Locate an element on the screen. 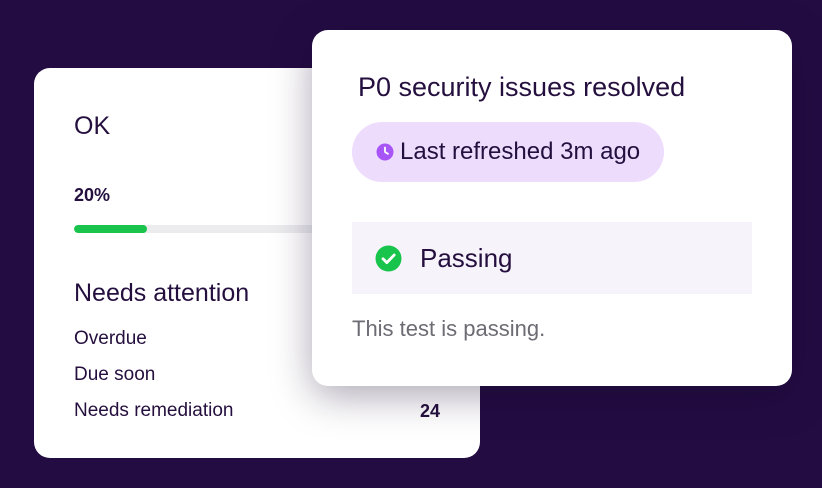 The width and height of the screenshot is (822, 488). attention-row-count: 24 is located at coordinates (429, 410).